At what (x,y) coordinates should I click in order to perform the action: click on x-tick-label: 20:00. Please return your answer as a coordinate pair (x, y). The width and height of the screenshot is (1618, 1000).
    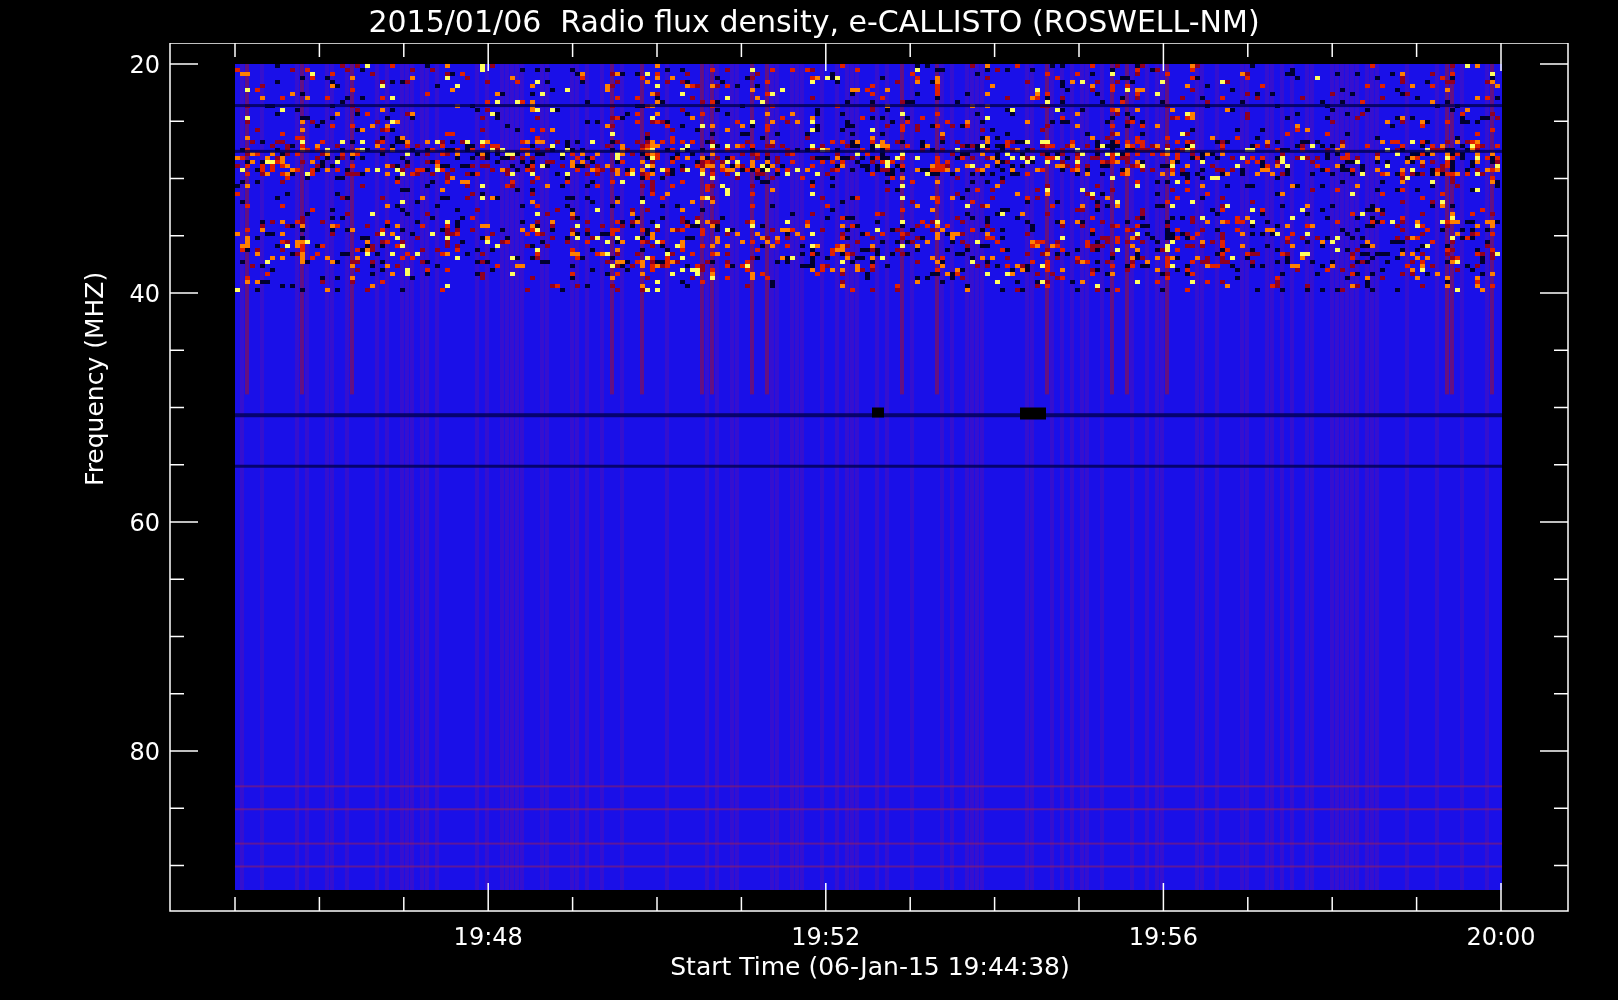
    Looking at the image, I should click on (1501, 937).